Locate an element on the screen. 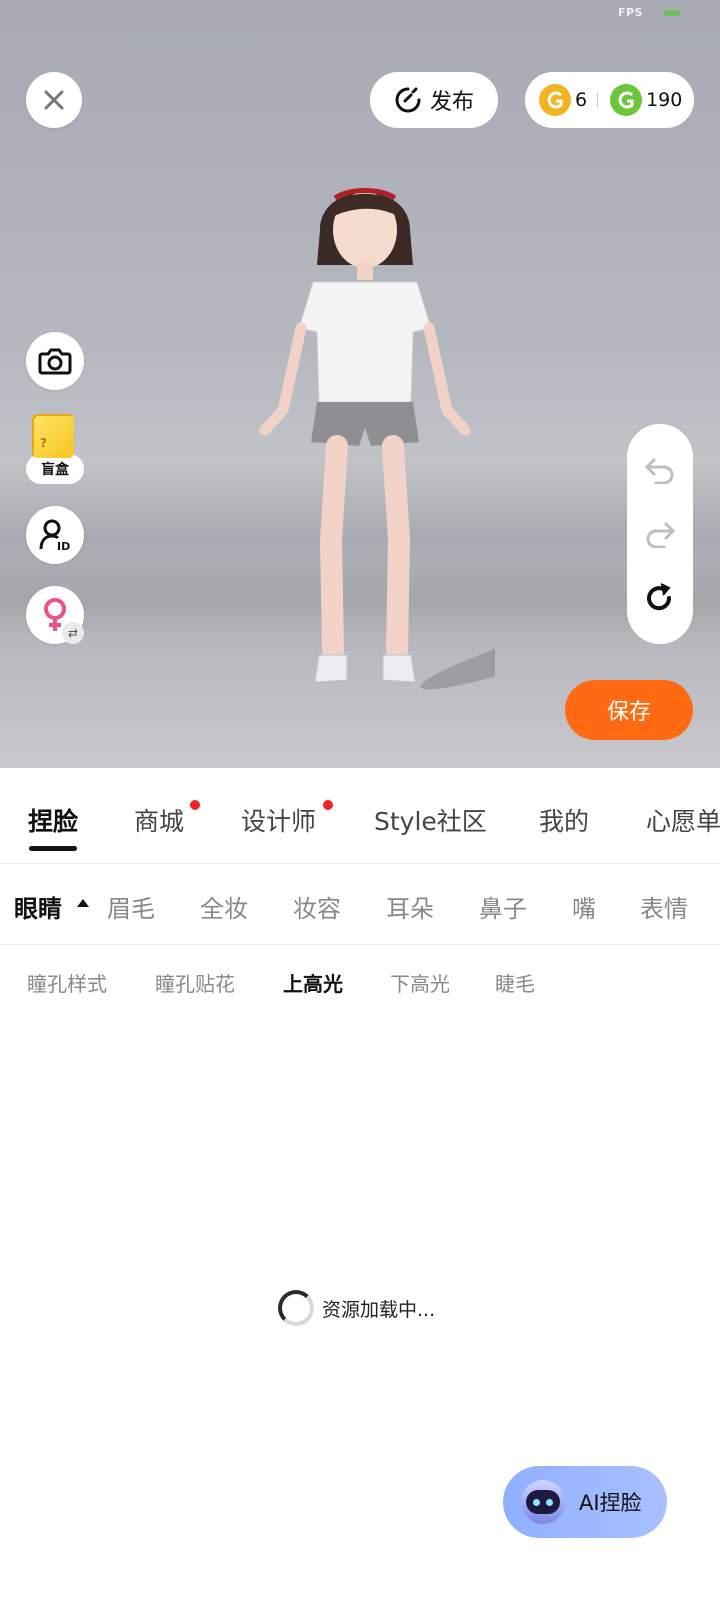 Image resolution: width=720 pixels, height=1600 pixels. redo-icon is located at coordinates (661, 535).